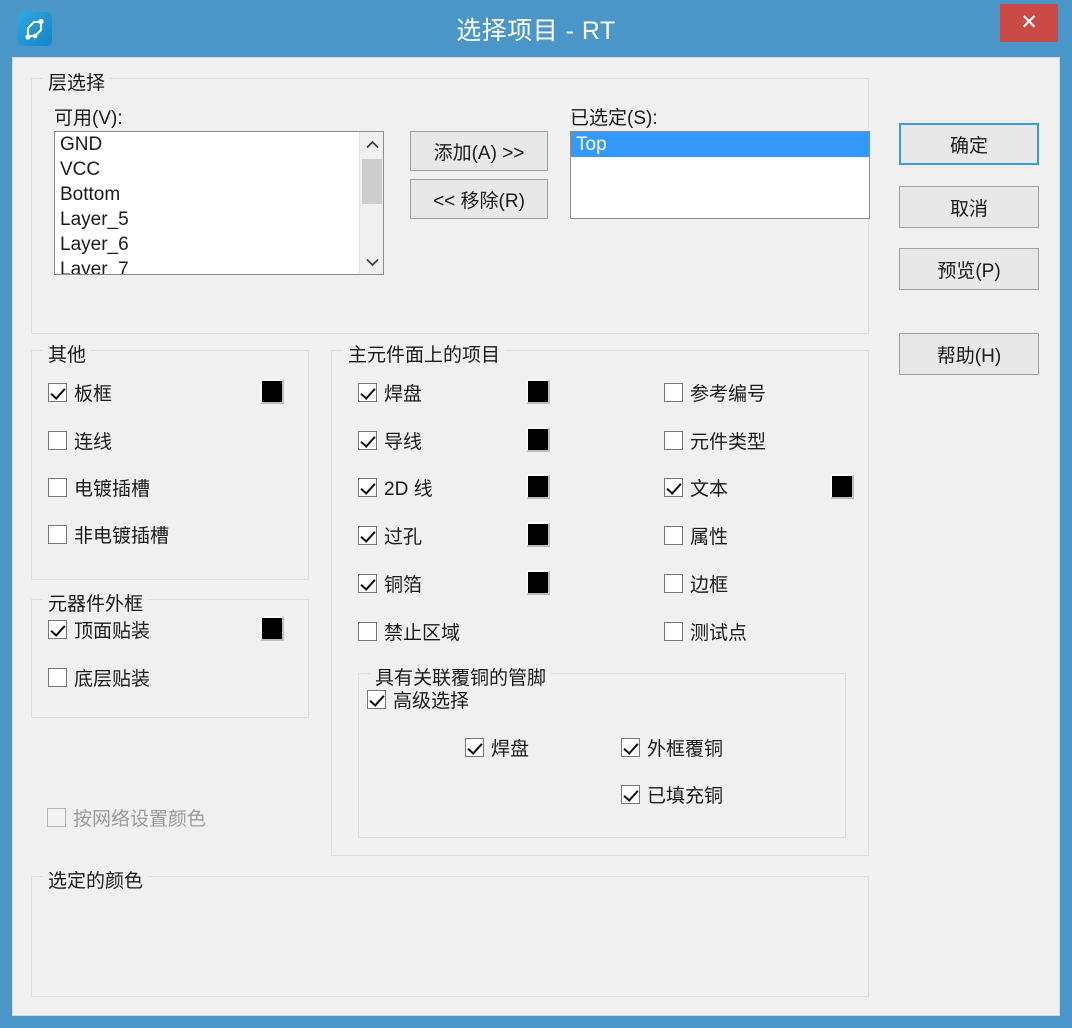 Image resolution: width=1072 pixels, height=1028 pixels. What do you see at coordinates (538, 486) in the screenshot?
I see `color-swatch-2d-line` at bounding box center [538, 486].